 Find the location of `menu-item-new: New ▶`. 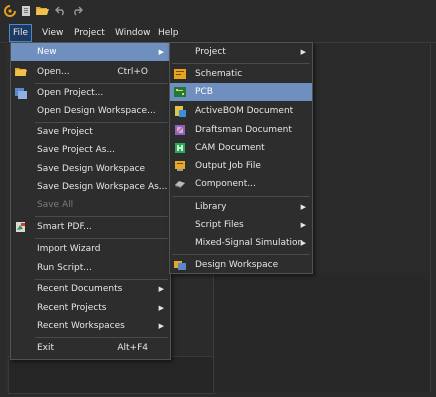

menu-item-new: New ▶ is located at coordinates (90, 52).